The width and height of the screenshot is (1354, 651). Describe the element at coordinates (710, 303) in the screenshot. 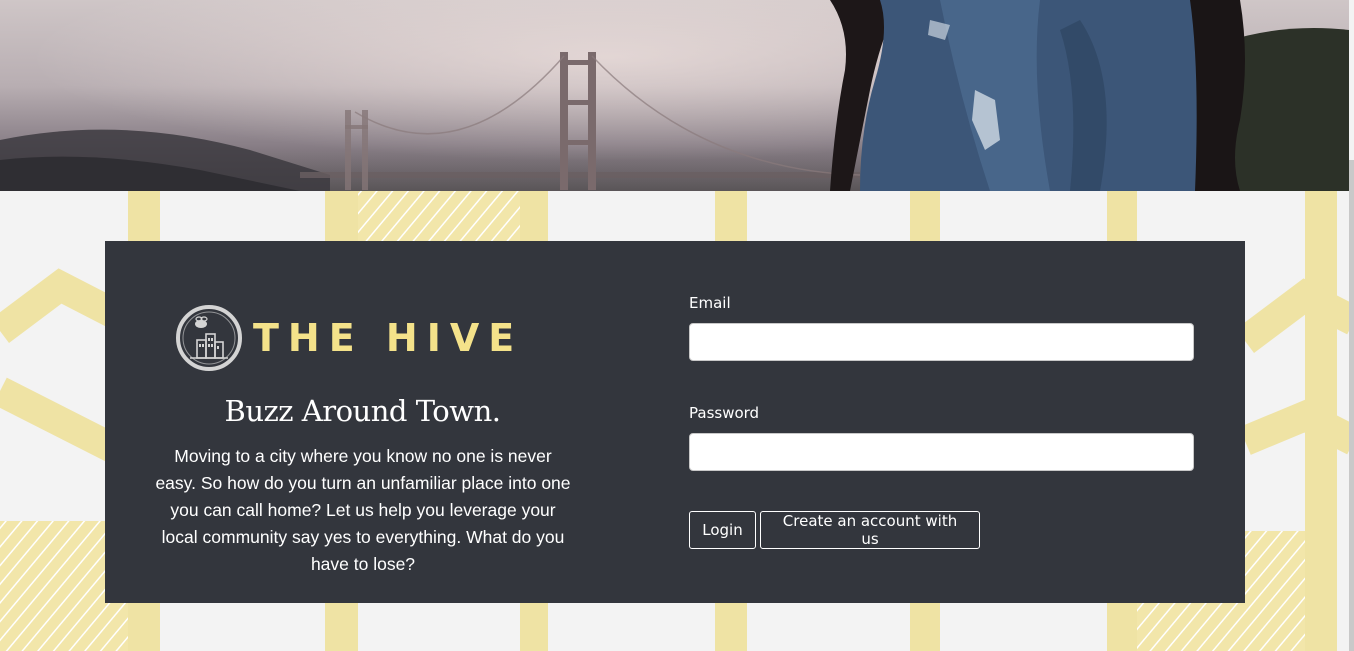

I see `email-label: Email` at that location.